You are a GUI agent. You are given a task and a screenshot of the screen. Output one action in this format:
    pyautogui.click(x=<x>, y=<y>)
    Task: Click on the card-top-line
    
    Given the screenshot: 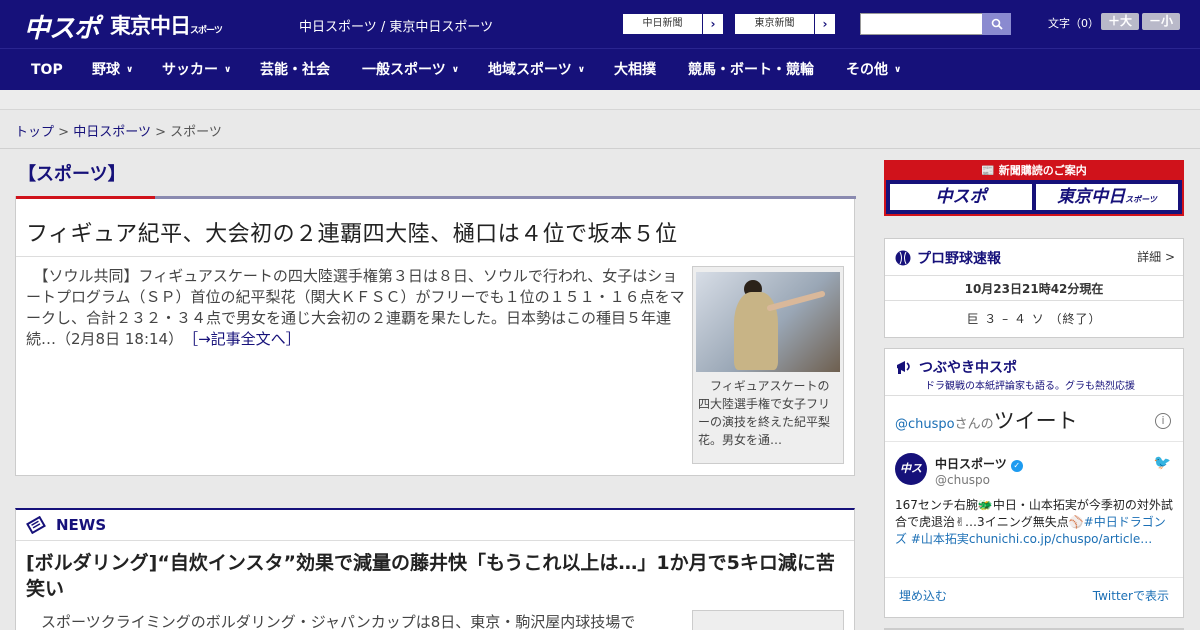 What is the action you would take?
    pyautogui.click(x=436, y=197)
    